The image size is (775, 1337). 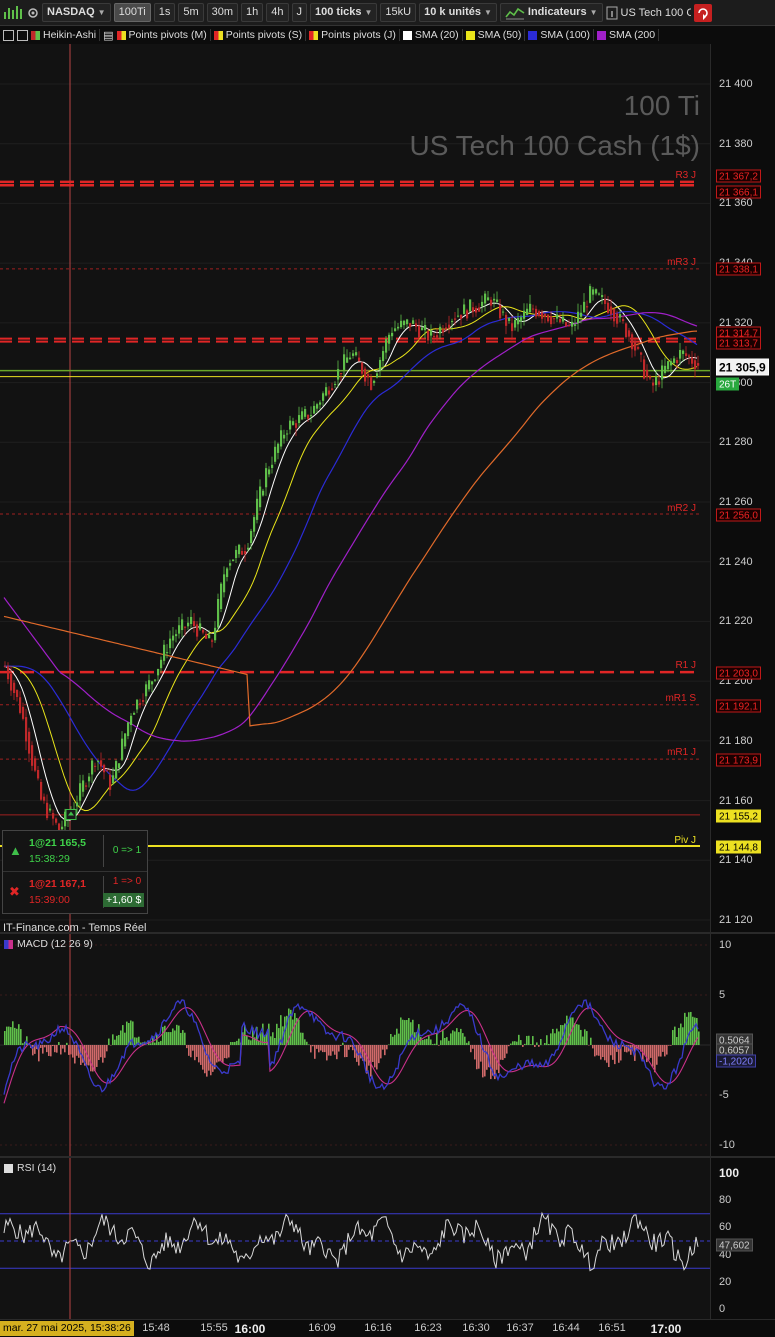 What do you see at coordinates (742, 1045) in the screenshot?
I see `macd-axis: 1050-5-10 0,5064 0,6057 -1,2020` at bounding box center [742, 1045].